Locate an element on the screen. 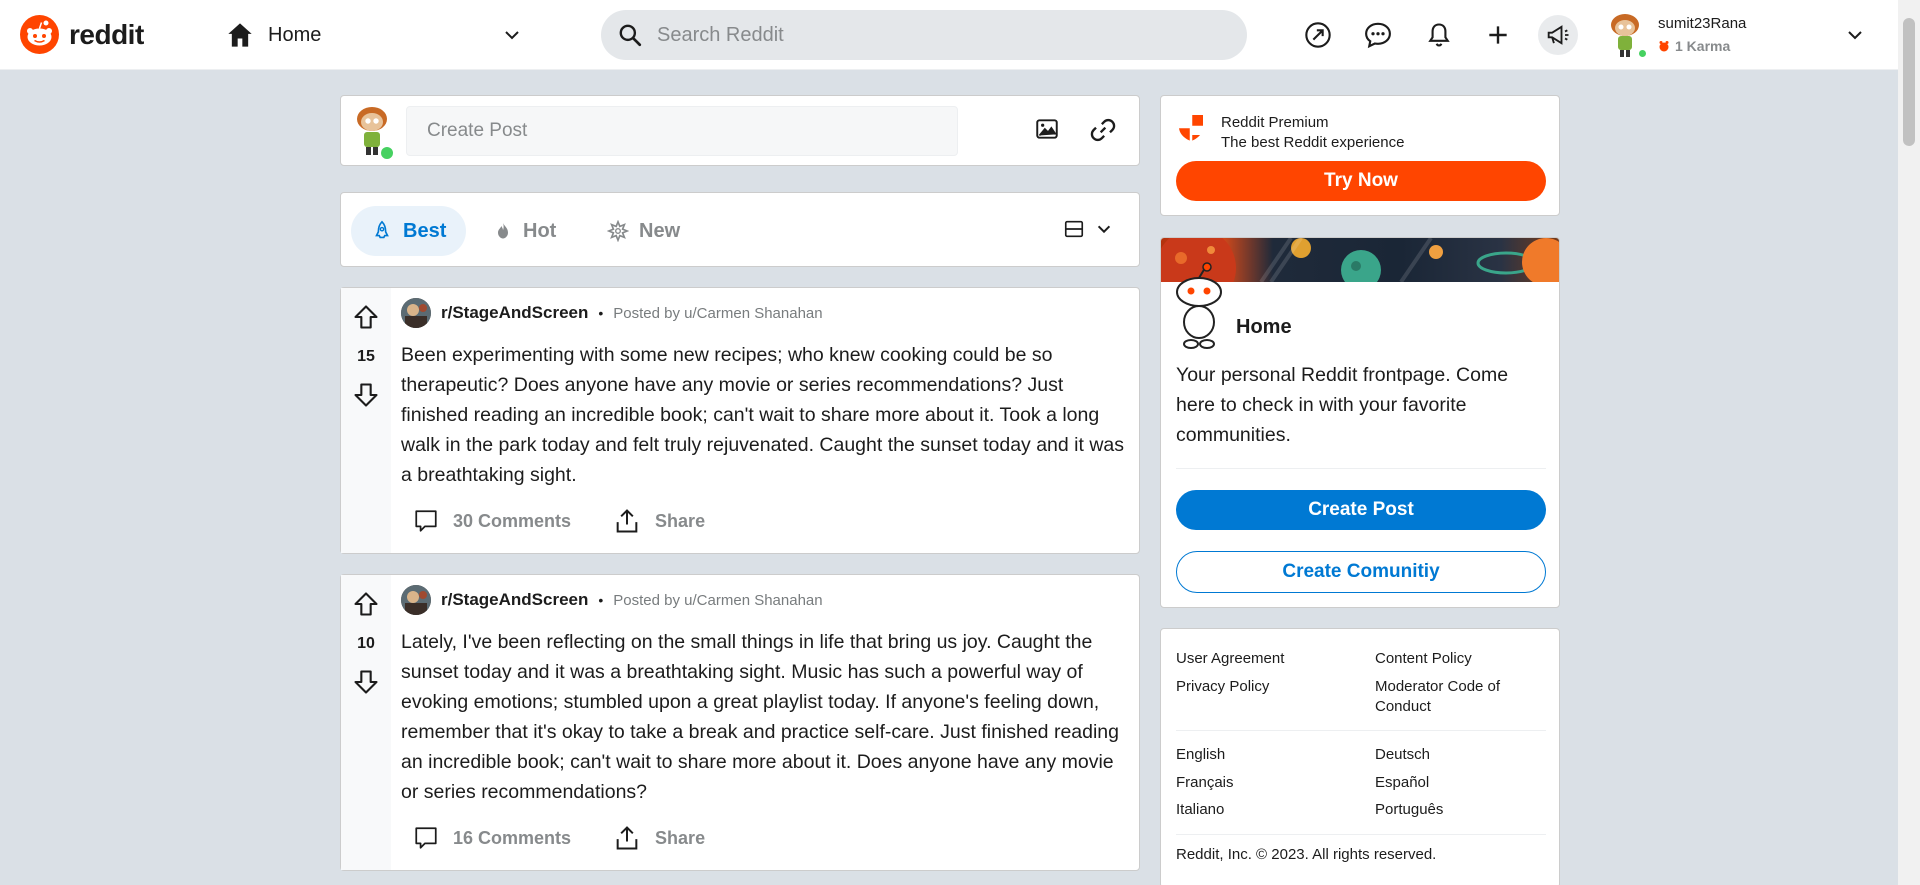 Image resolution: width=1920 pixels, height=885 pixels. karma-count: 1 Karma is located at coordinates (1694, 46).